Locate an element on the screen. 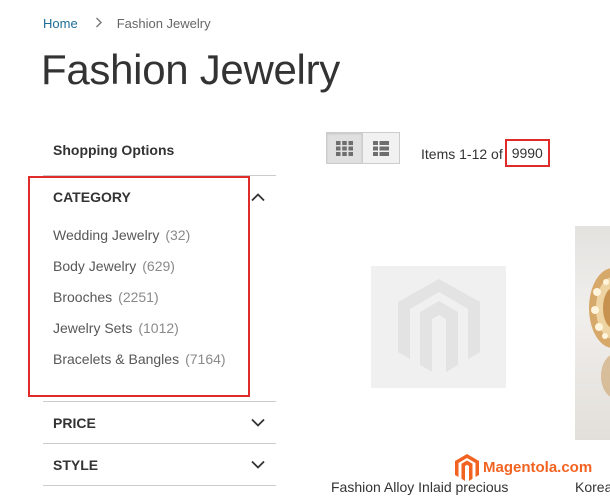 The image size is (610, 497). toolbar-amount-total: 9990 is located at coordinates (527, 153).